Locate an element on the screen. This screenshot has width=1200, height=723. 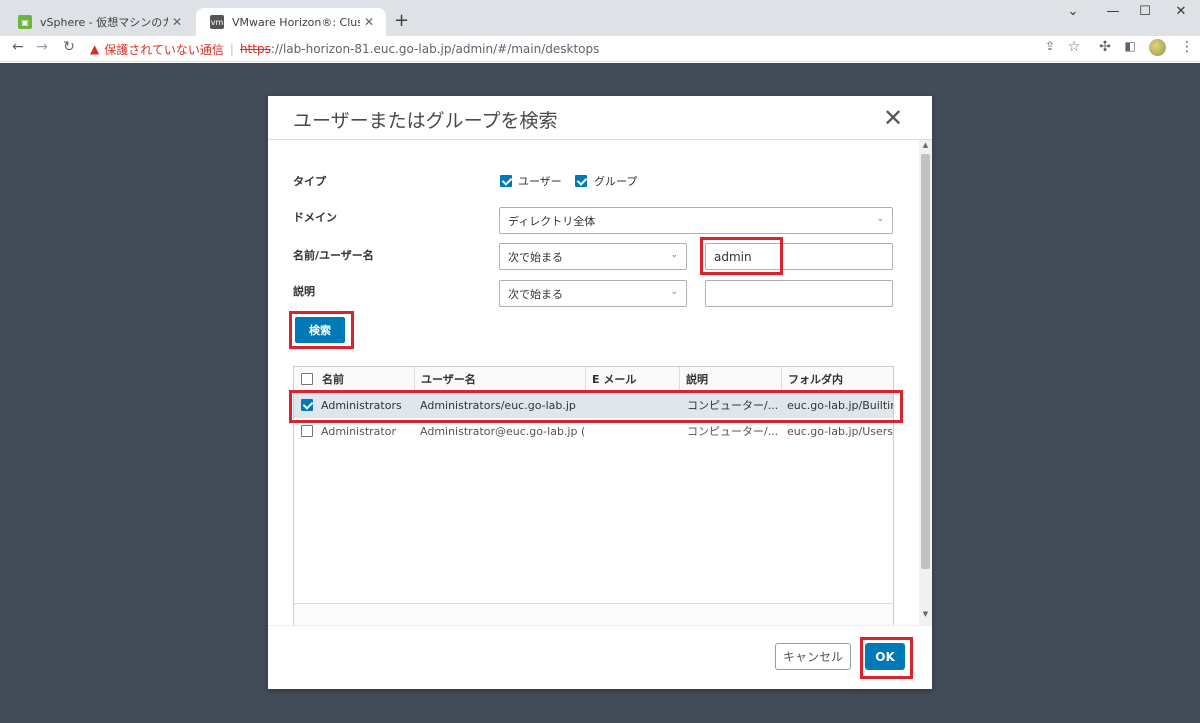
name-match-select: 次で始まる ⌄ is located at coordinates (593, 256).